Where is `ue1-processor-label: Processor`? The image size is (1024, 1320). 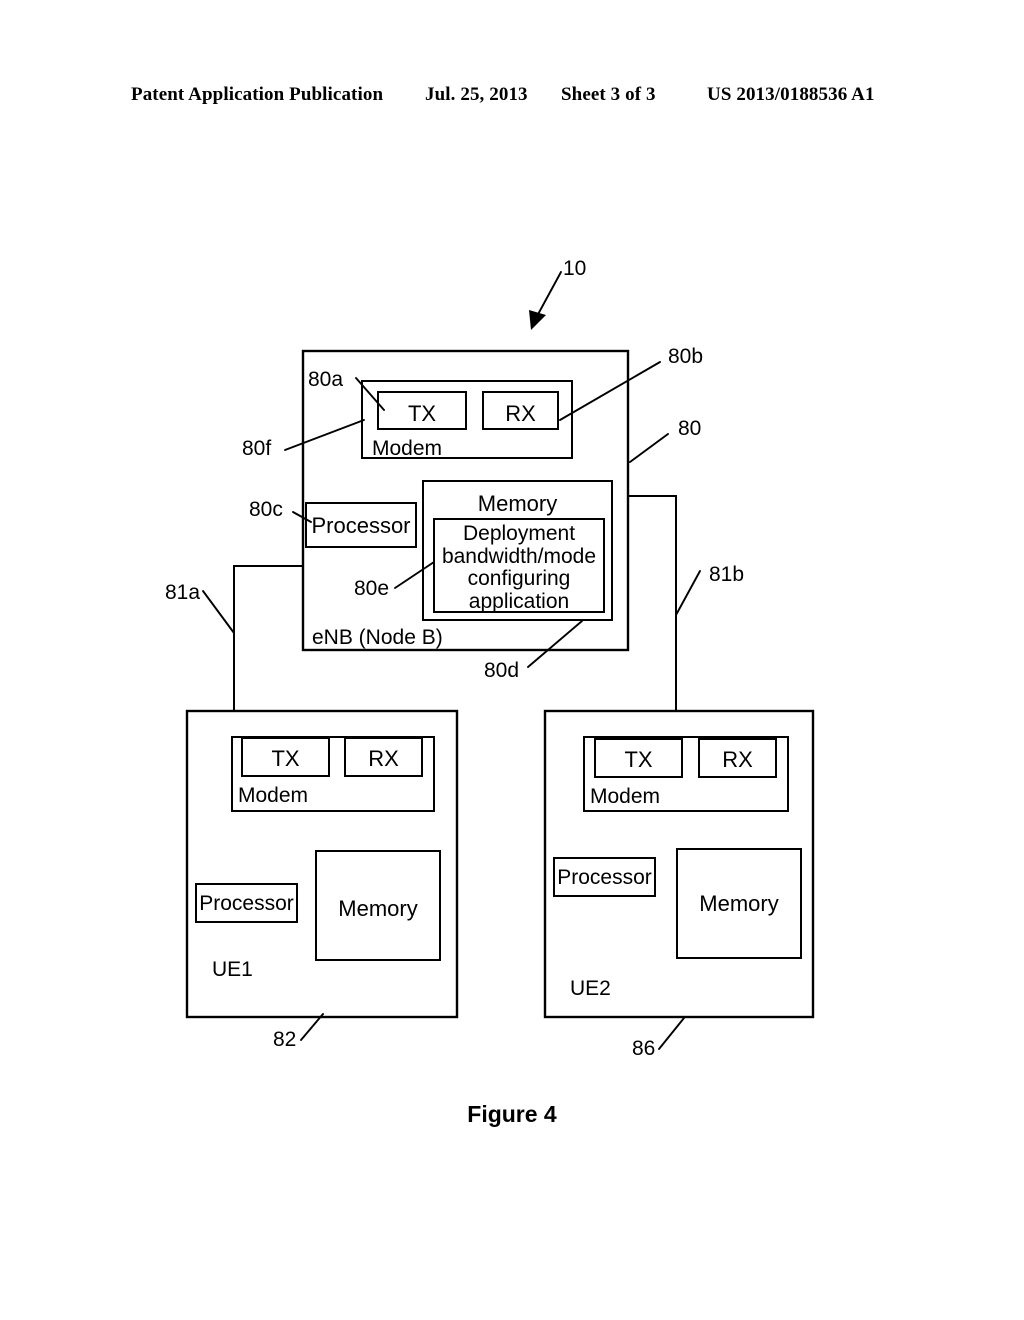 ue1-processor-label: Processor is located at coordinates (246, 903).